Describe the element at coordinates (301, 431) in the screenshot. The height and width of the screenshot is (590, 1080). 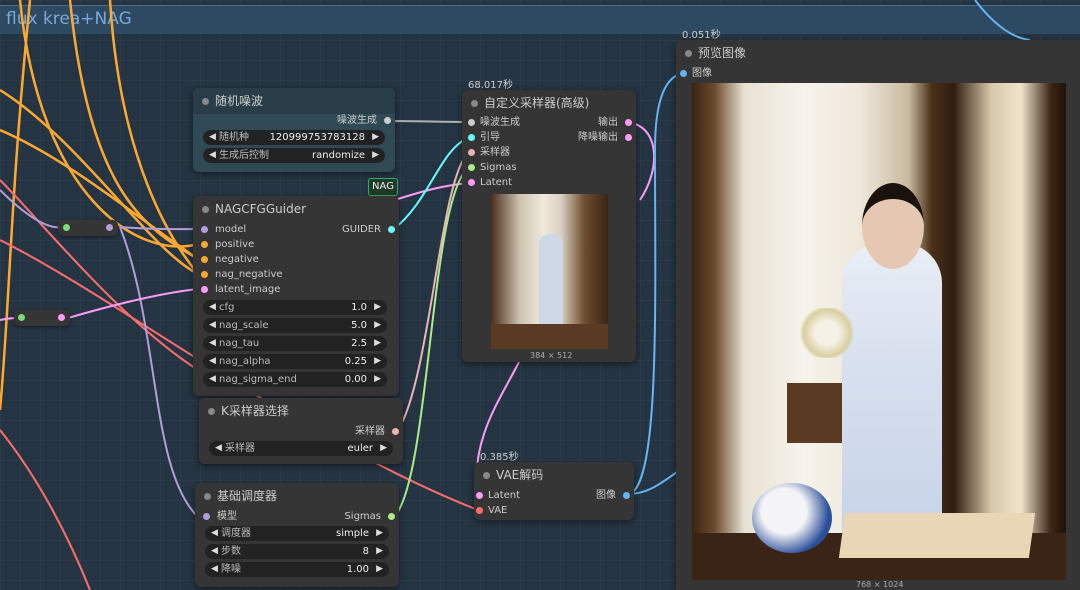
I see `node-ksampler-select: K采样器选择 采样器 ◀ 采样器 euler ▶` at that location.